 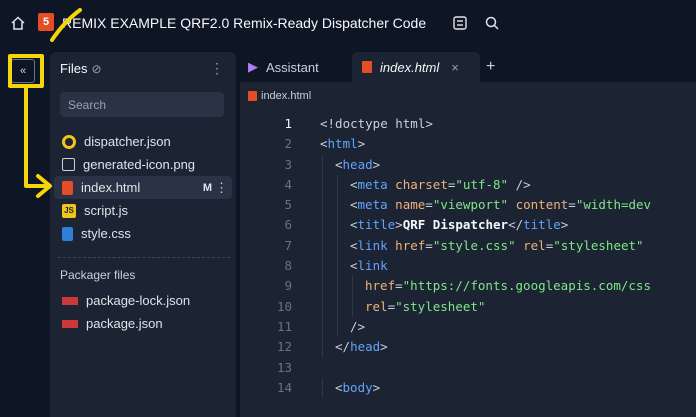 I want to click on files-search-input, so click(x=142, y=104).